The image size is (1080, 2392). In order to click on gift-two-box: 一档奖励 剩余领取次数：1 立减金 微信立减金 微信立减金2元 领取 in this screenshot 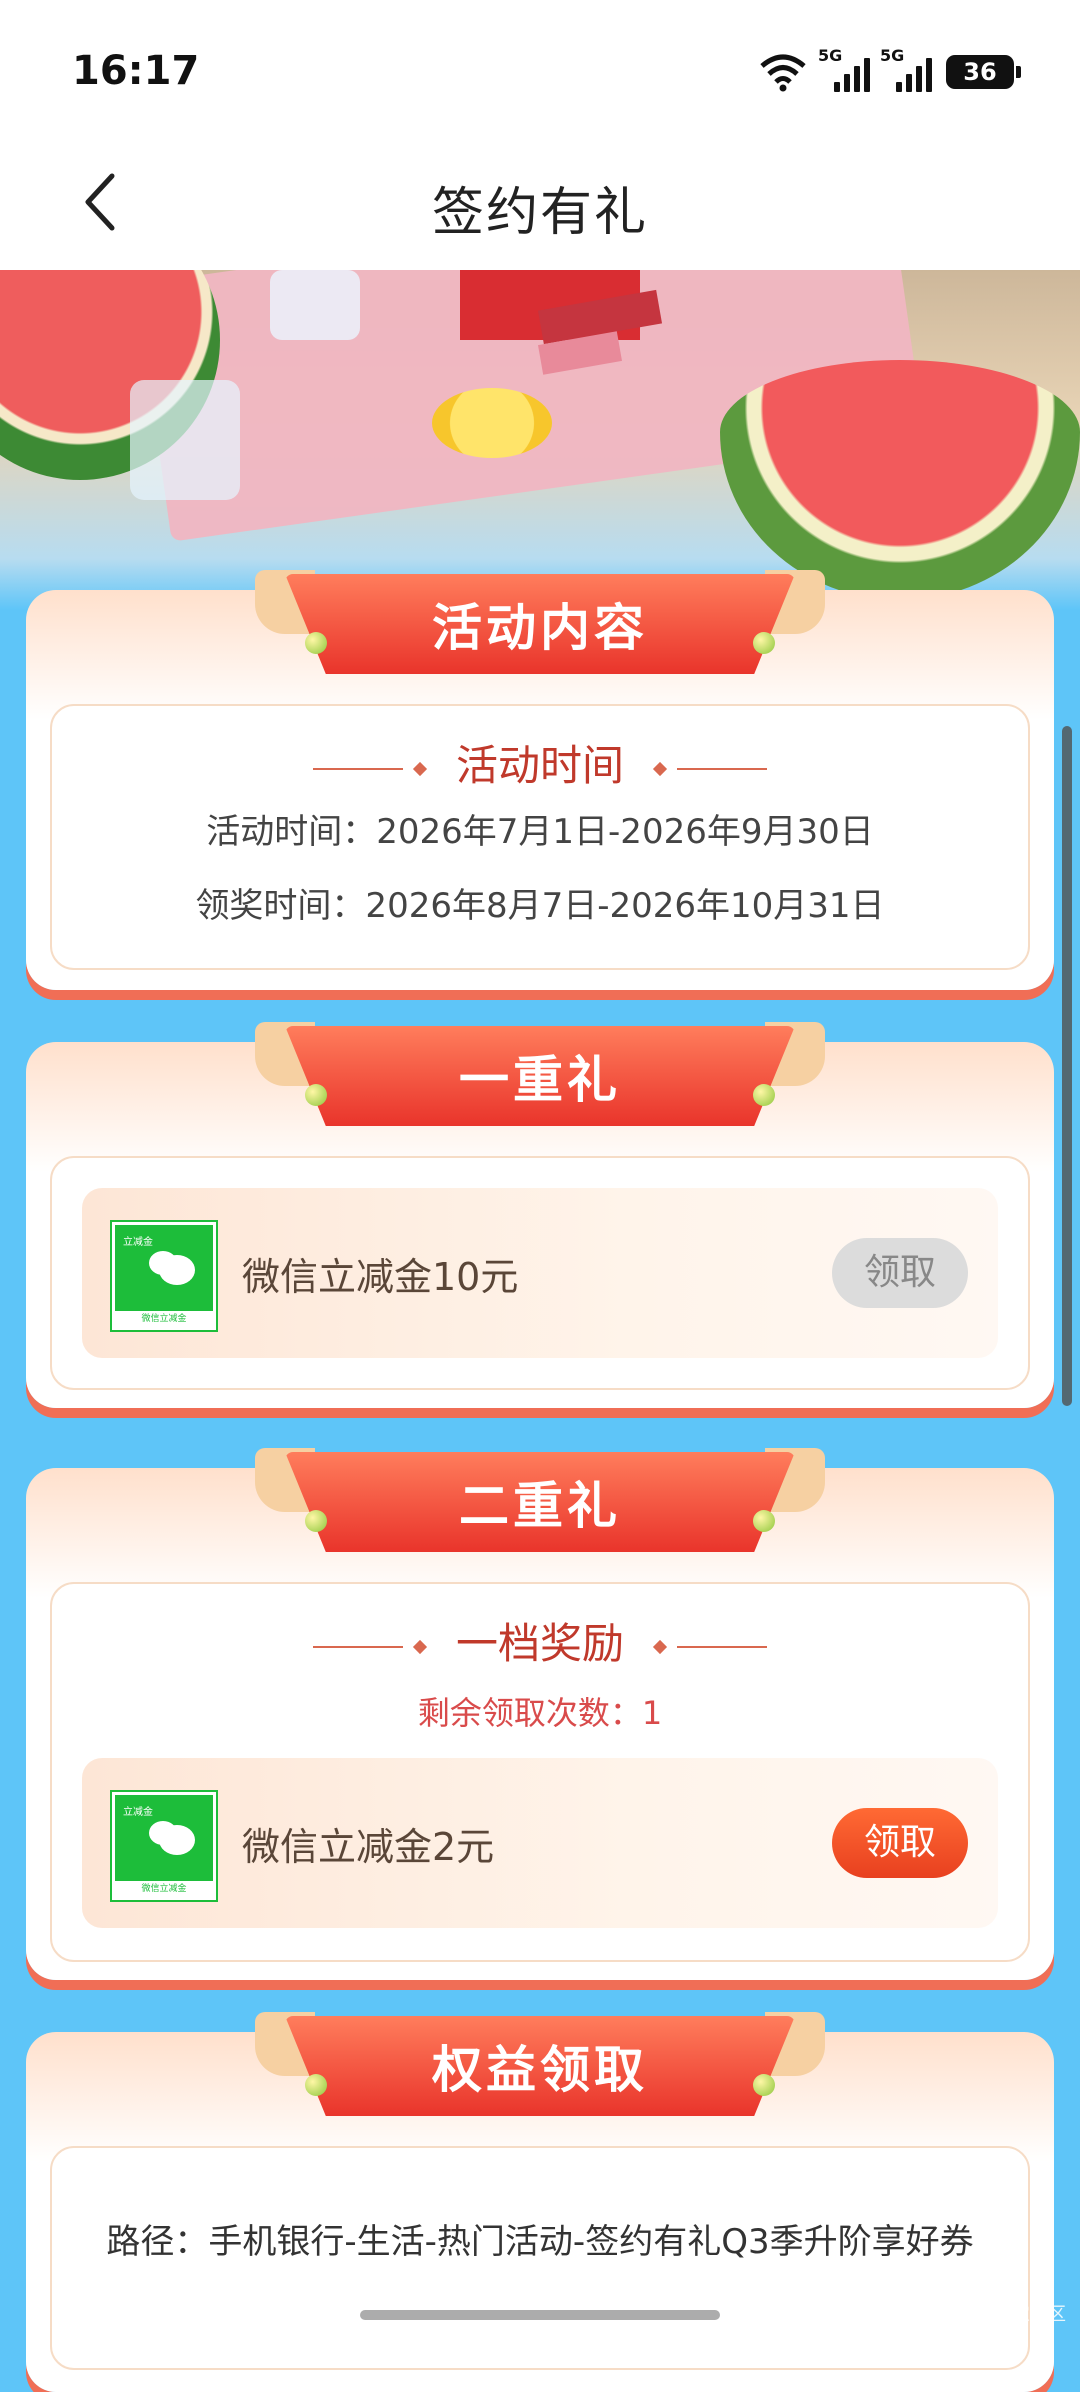, I will do `click(540, 1772)`.